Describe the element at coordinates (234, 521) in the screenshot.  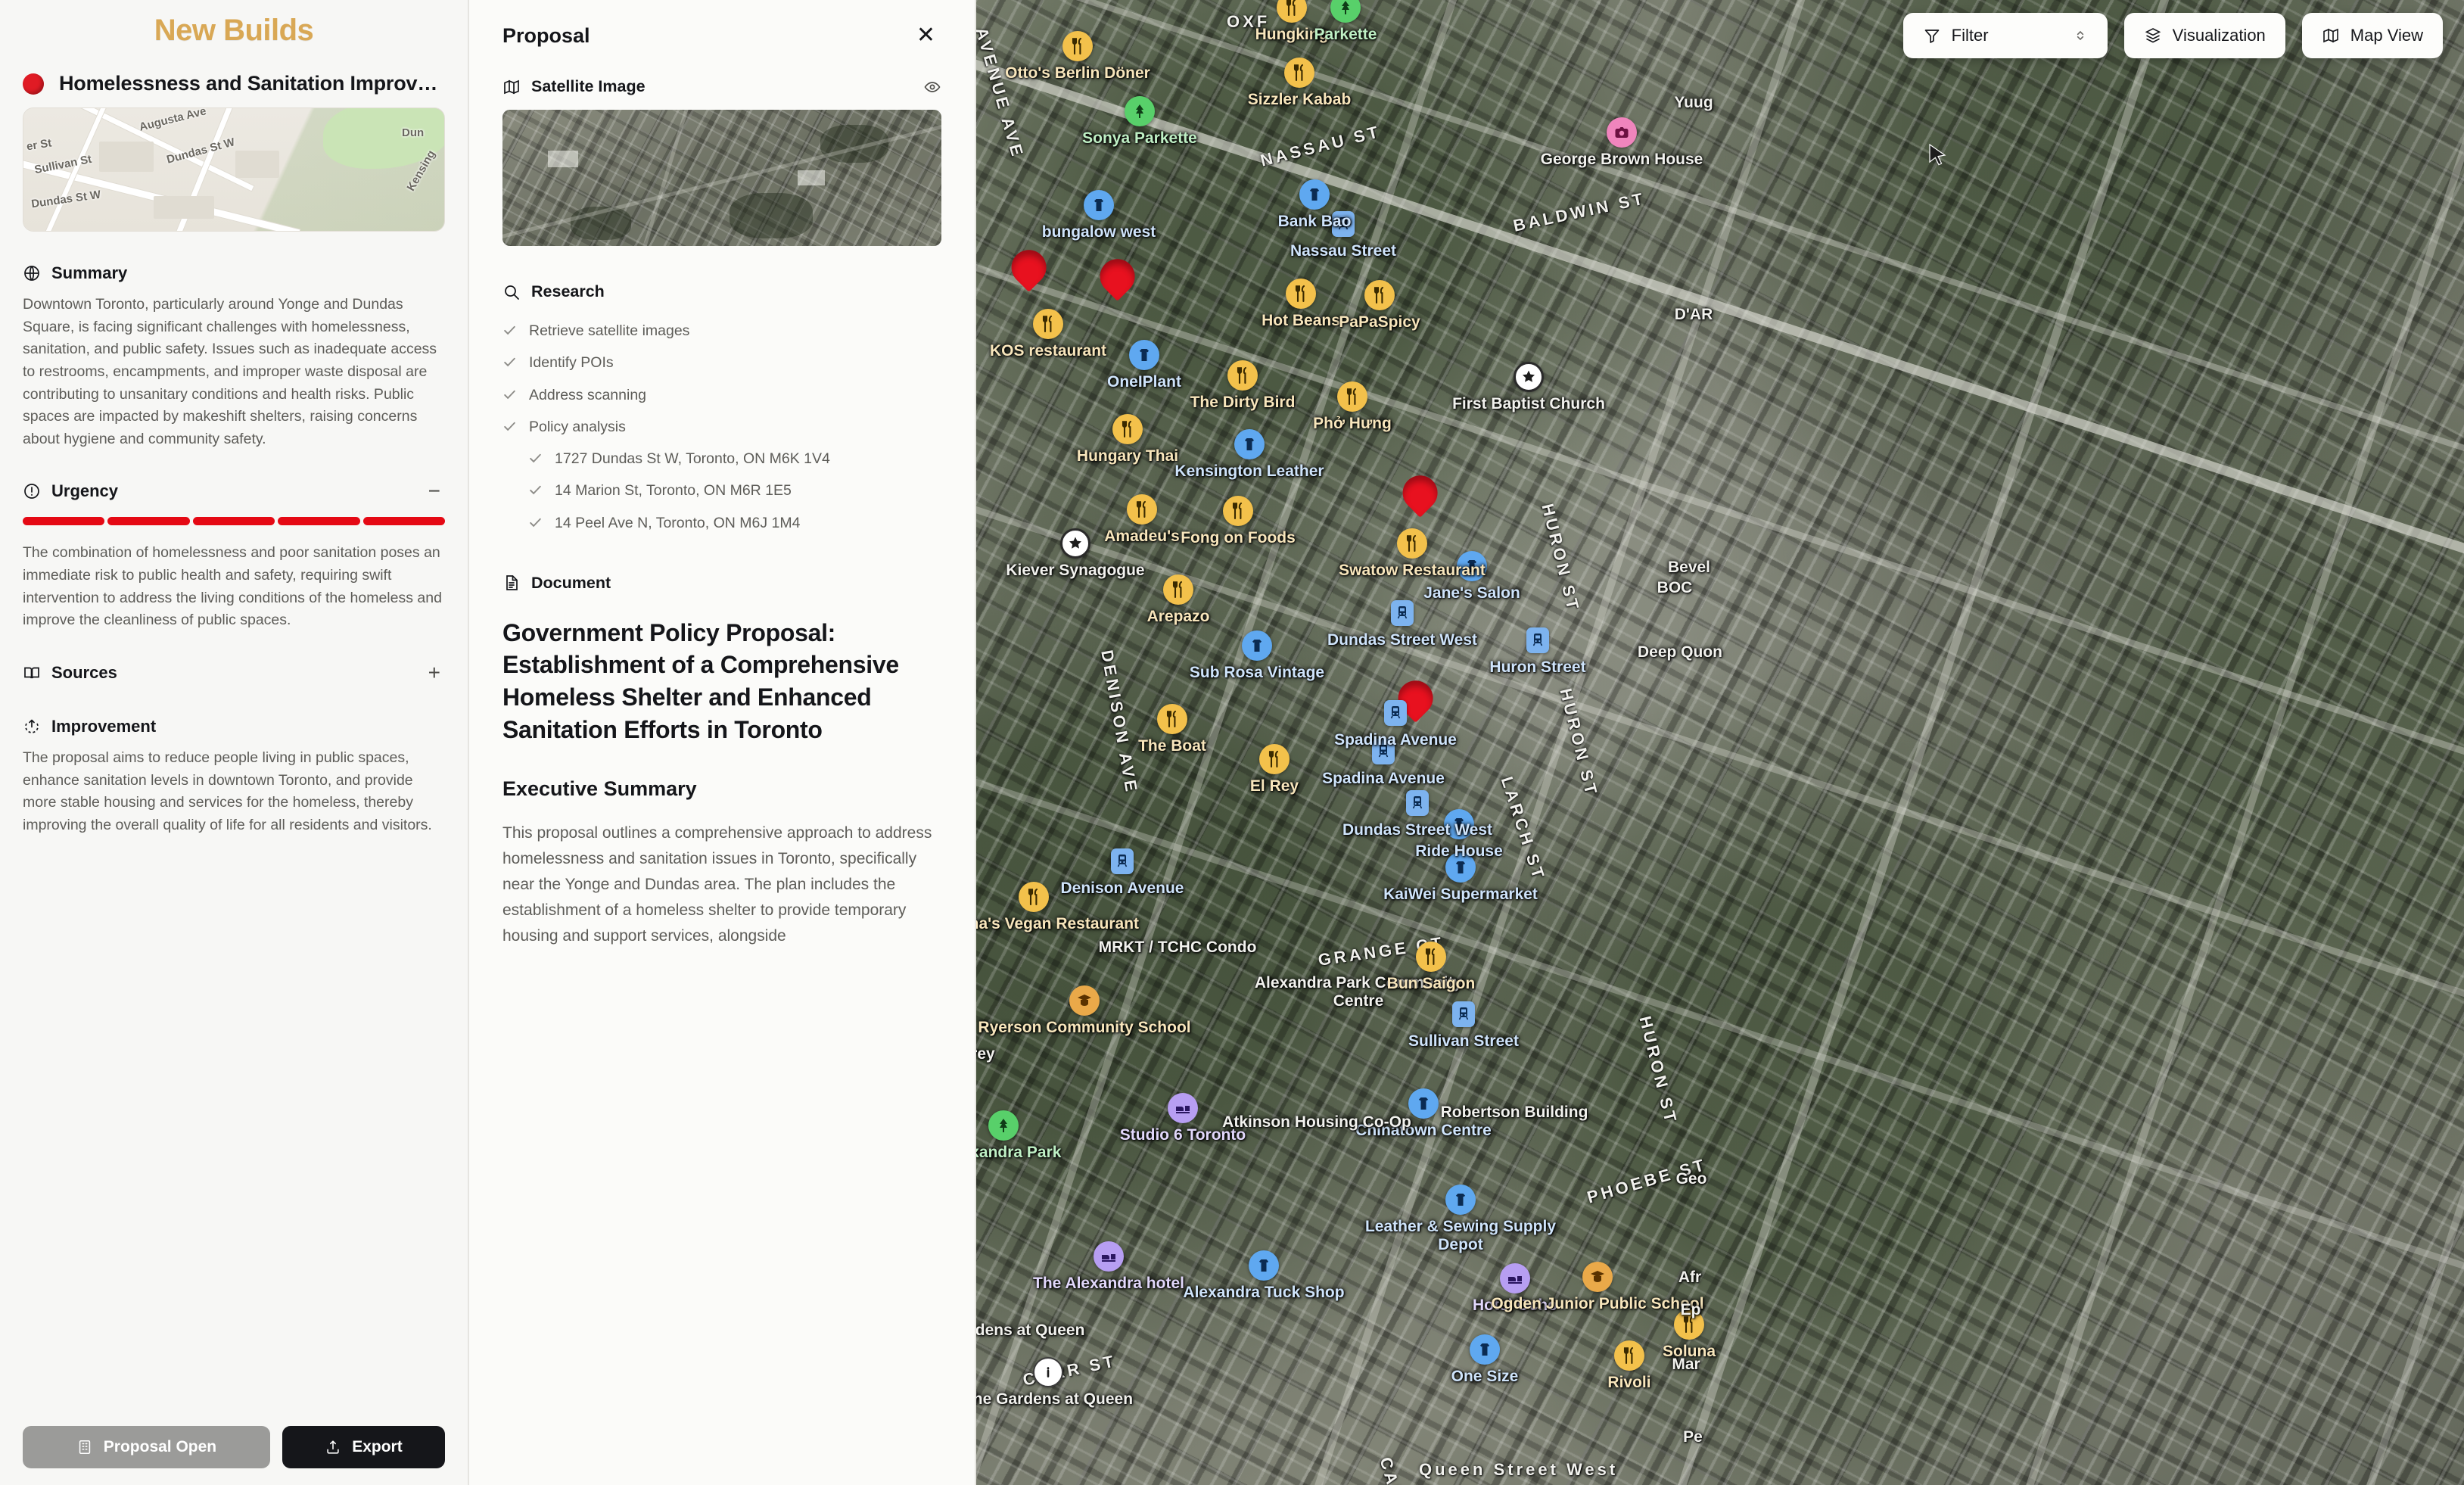
I see `urgency-meter` at that location.